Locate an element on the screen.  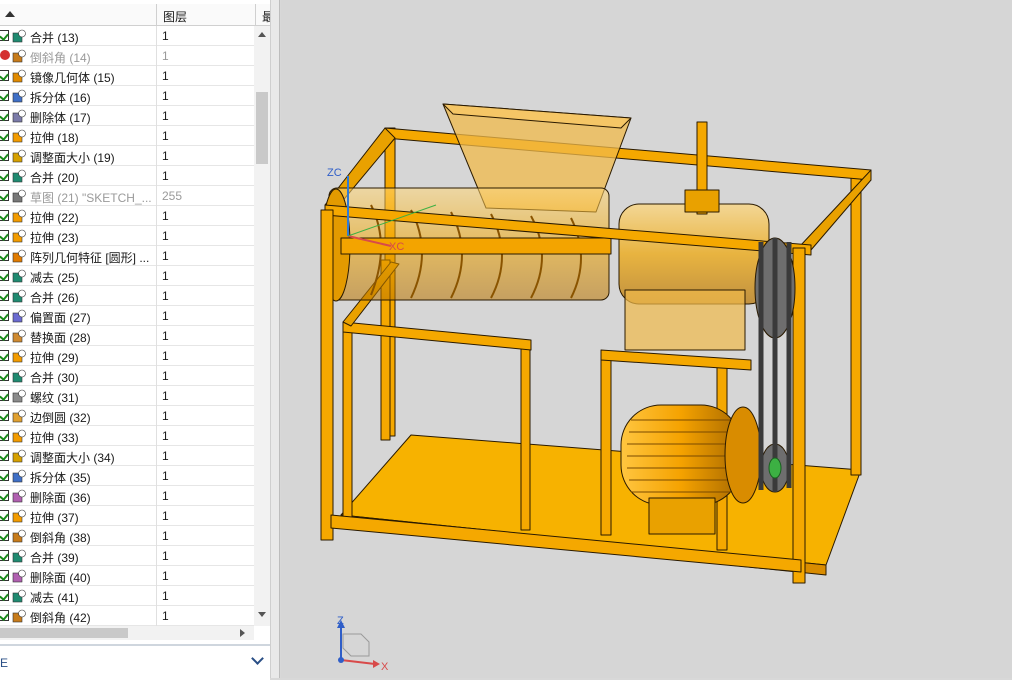
feature-row: 减去 (41) 1 is located at coordinates (127, 596).